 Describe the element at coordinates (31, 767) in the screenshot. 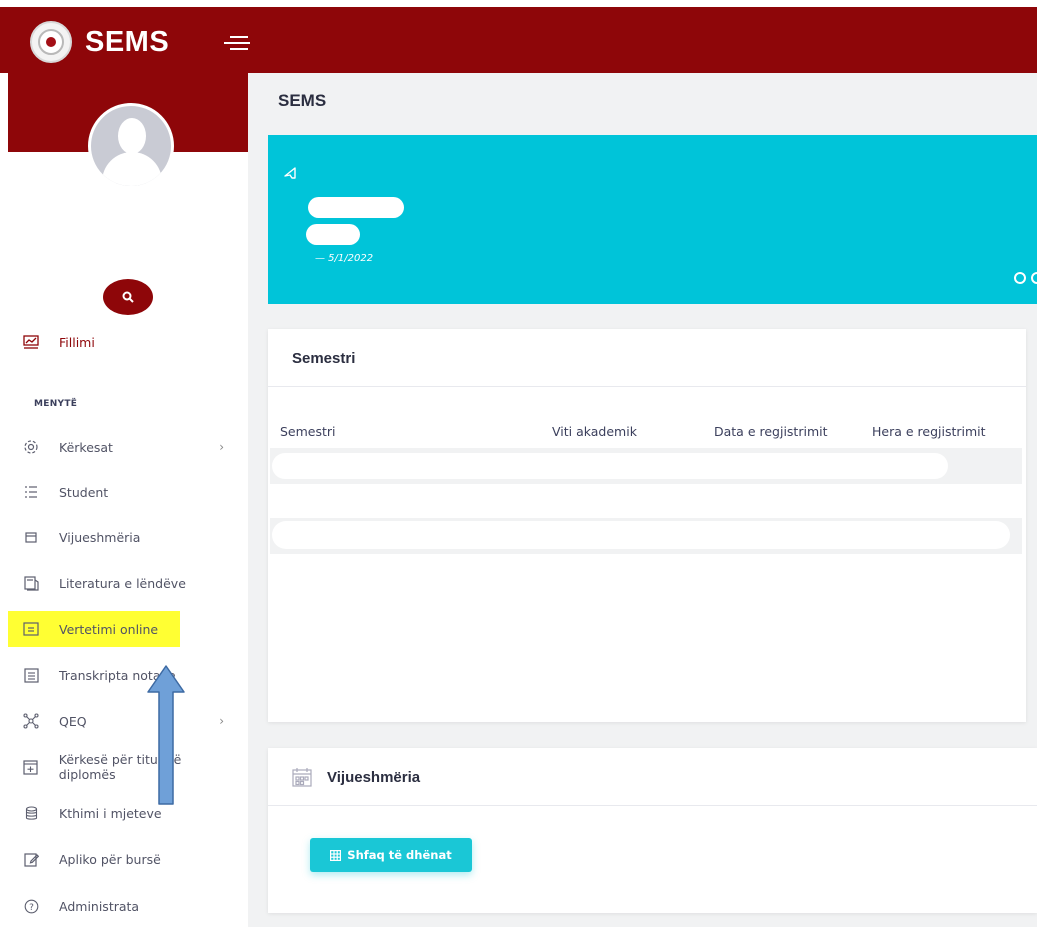

I see `plus-square-icon` at that location.